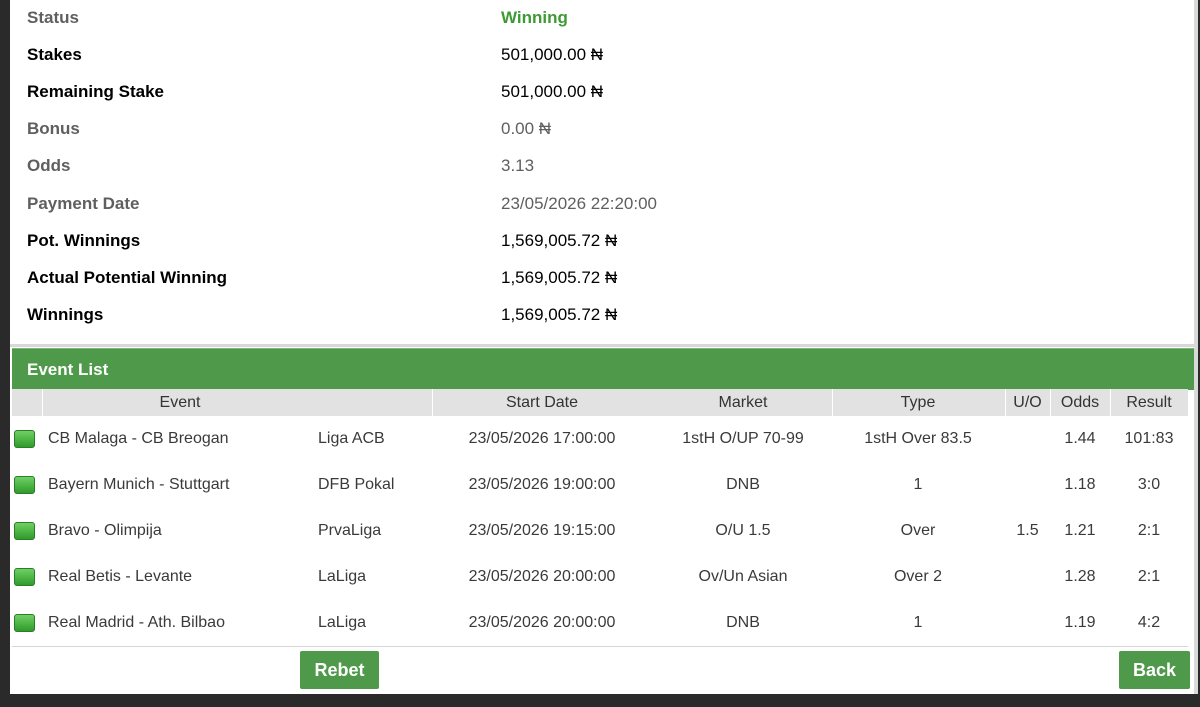  Describe the element at coordinates (743, 576) in the screenshot. I see `event-market: Ov/Un Asian` at that location.